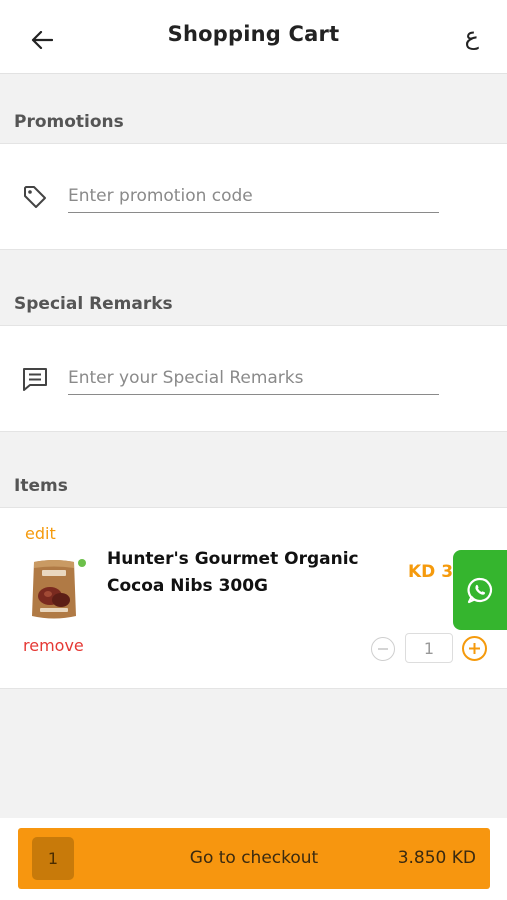 The image size is (507, 900). What do you see at coordinates (40, 533) in the screenshot?
I see `edit-item-link: edit` at bounding box center [40, 533].